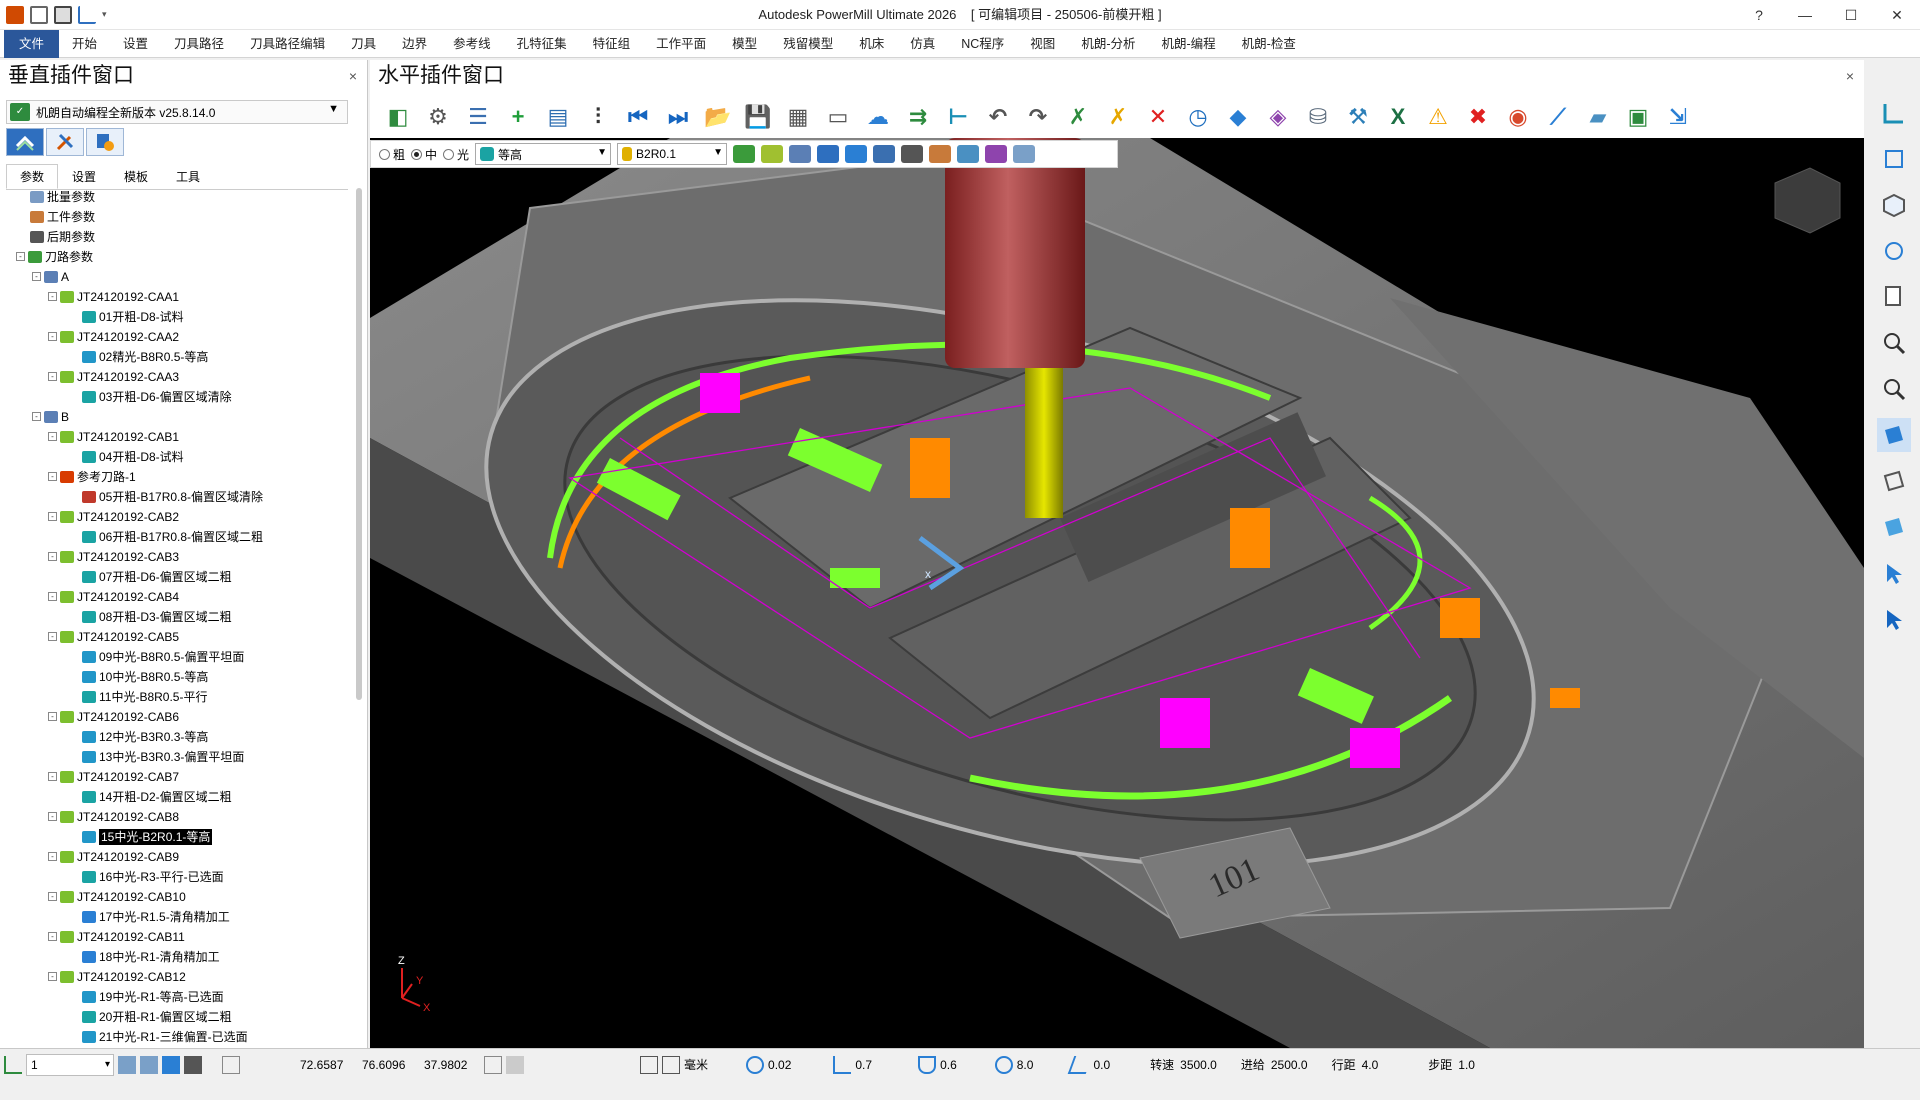  What do you see at coordinates (1894, 573) in the screenshot?
I see `select-icon` at bounding box center [1894, 573].